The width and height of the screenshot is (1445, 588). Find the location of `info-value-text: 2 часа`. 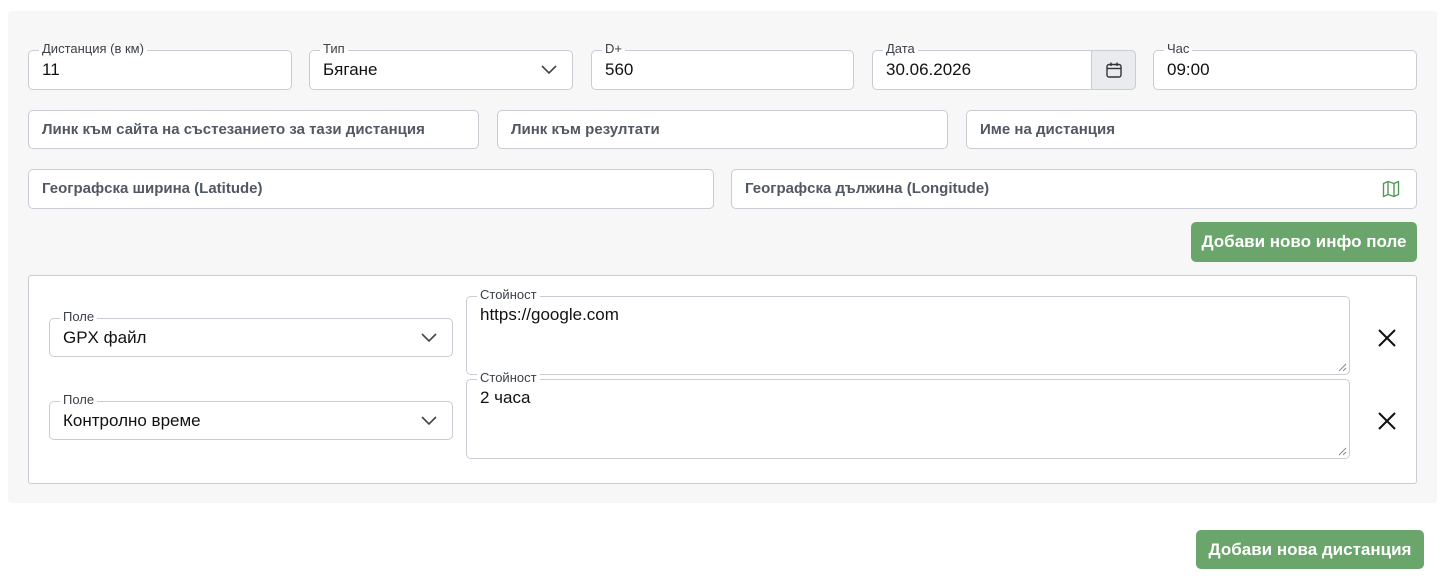

info-value-text: 2 часа is located at coordinates (505, 397).